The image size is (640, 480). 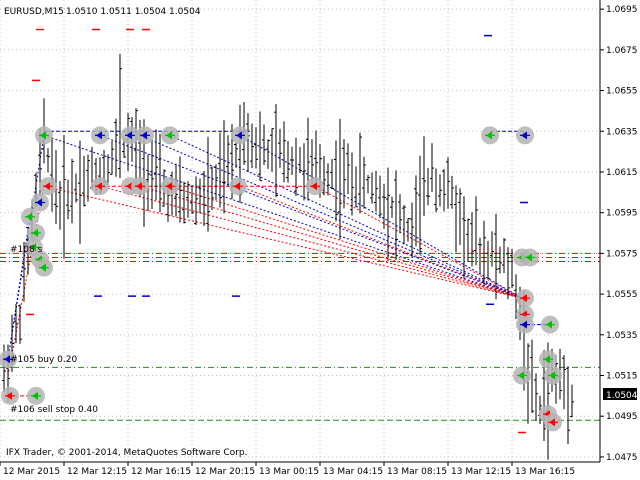 I want to click on order-label-108: #108 s, so click(x=26, y=250).